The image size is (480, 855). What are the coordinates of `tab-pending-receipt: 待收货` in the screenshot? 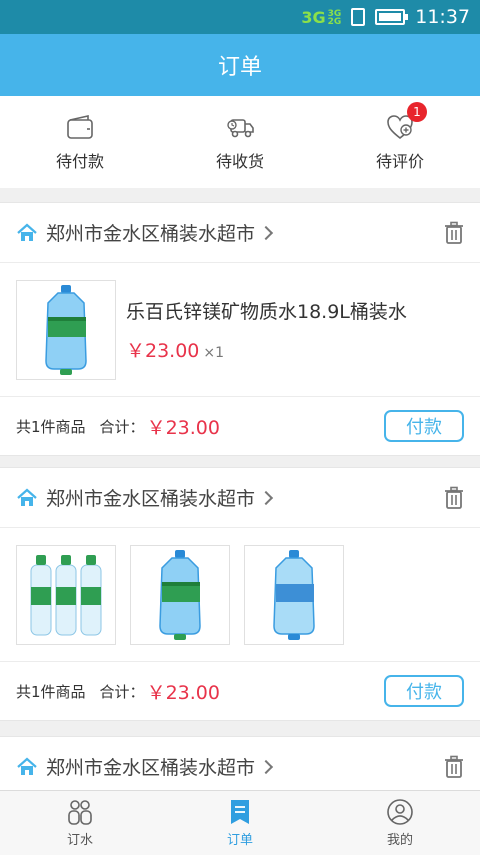 It's located at (240, 142).